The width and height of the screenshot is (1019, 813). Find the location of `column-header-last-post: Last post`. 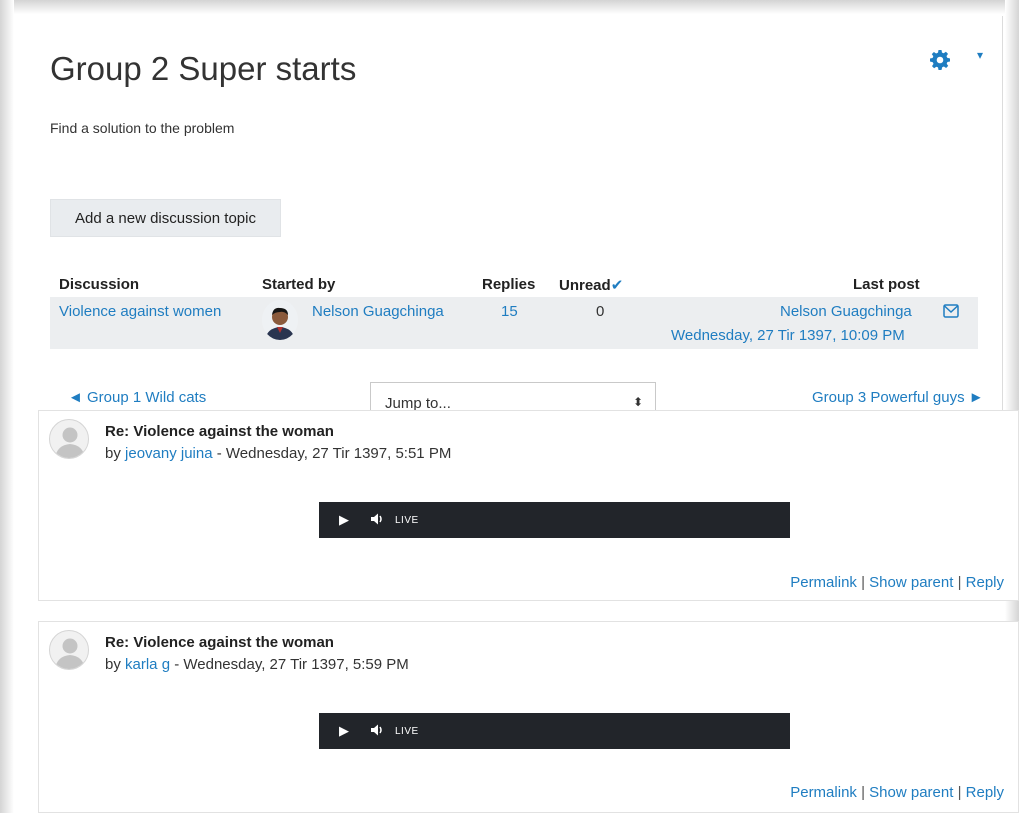

column-header-last-post: Last post is located at coordinates (886, 284).